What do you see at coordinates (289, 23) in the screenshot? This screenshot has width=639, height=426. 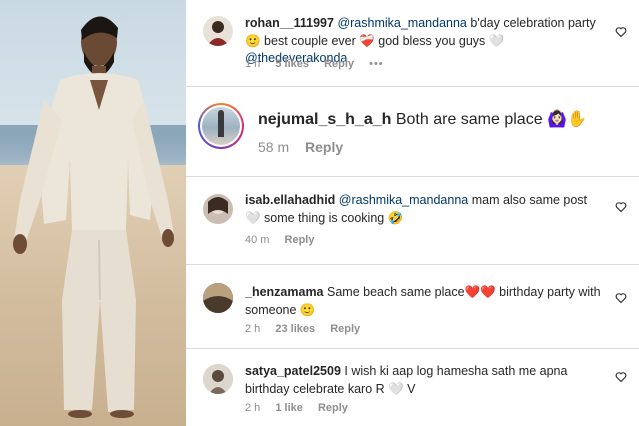 I see `comment-username: rohan__111997` at bounding box center [289, 23].